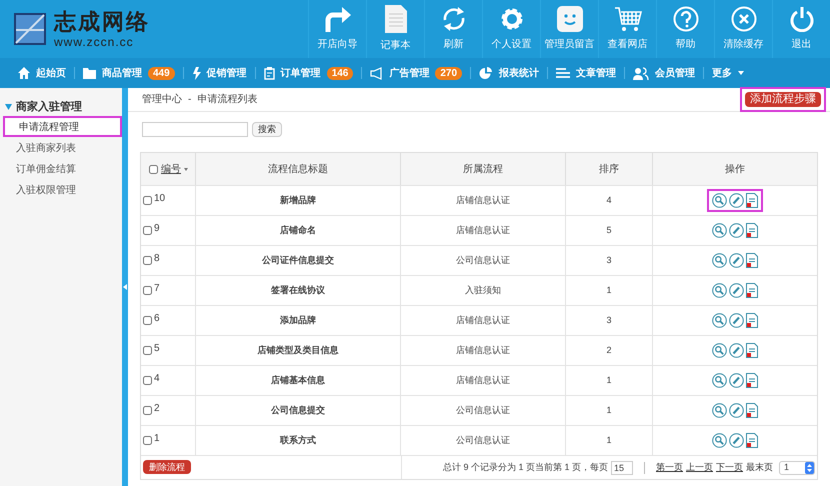  What do you see at coordinates (641, 73) in the screenshot?
I see `users-icon` at bounding box center [641, 73].